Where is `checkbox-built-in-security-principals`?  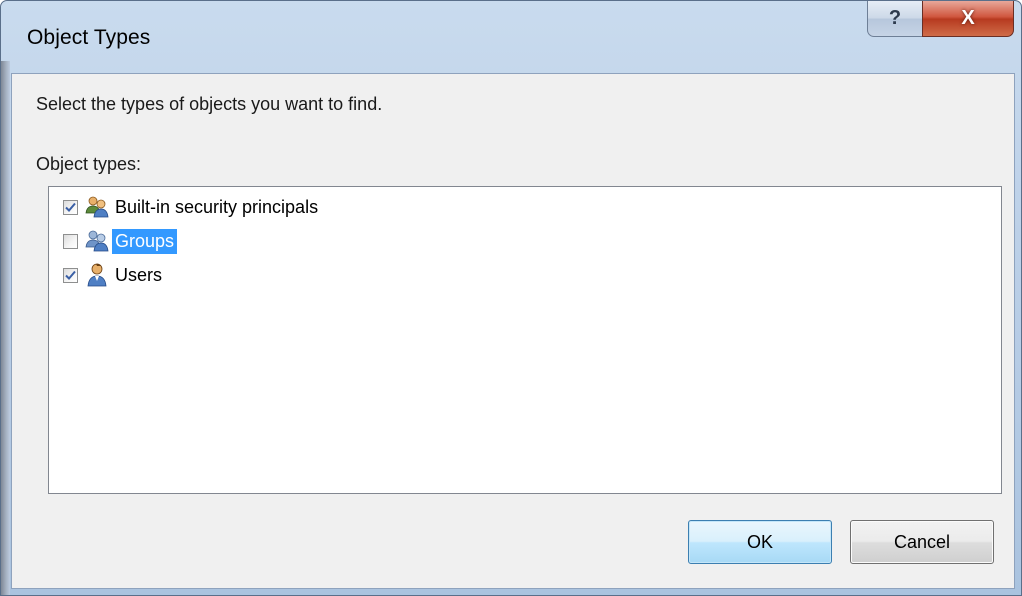 checkbox-built-in-security-principals is located at coordinates (70, 207).